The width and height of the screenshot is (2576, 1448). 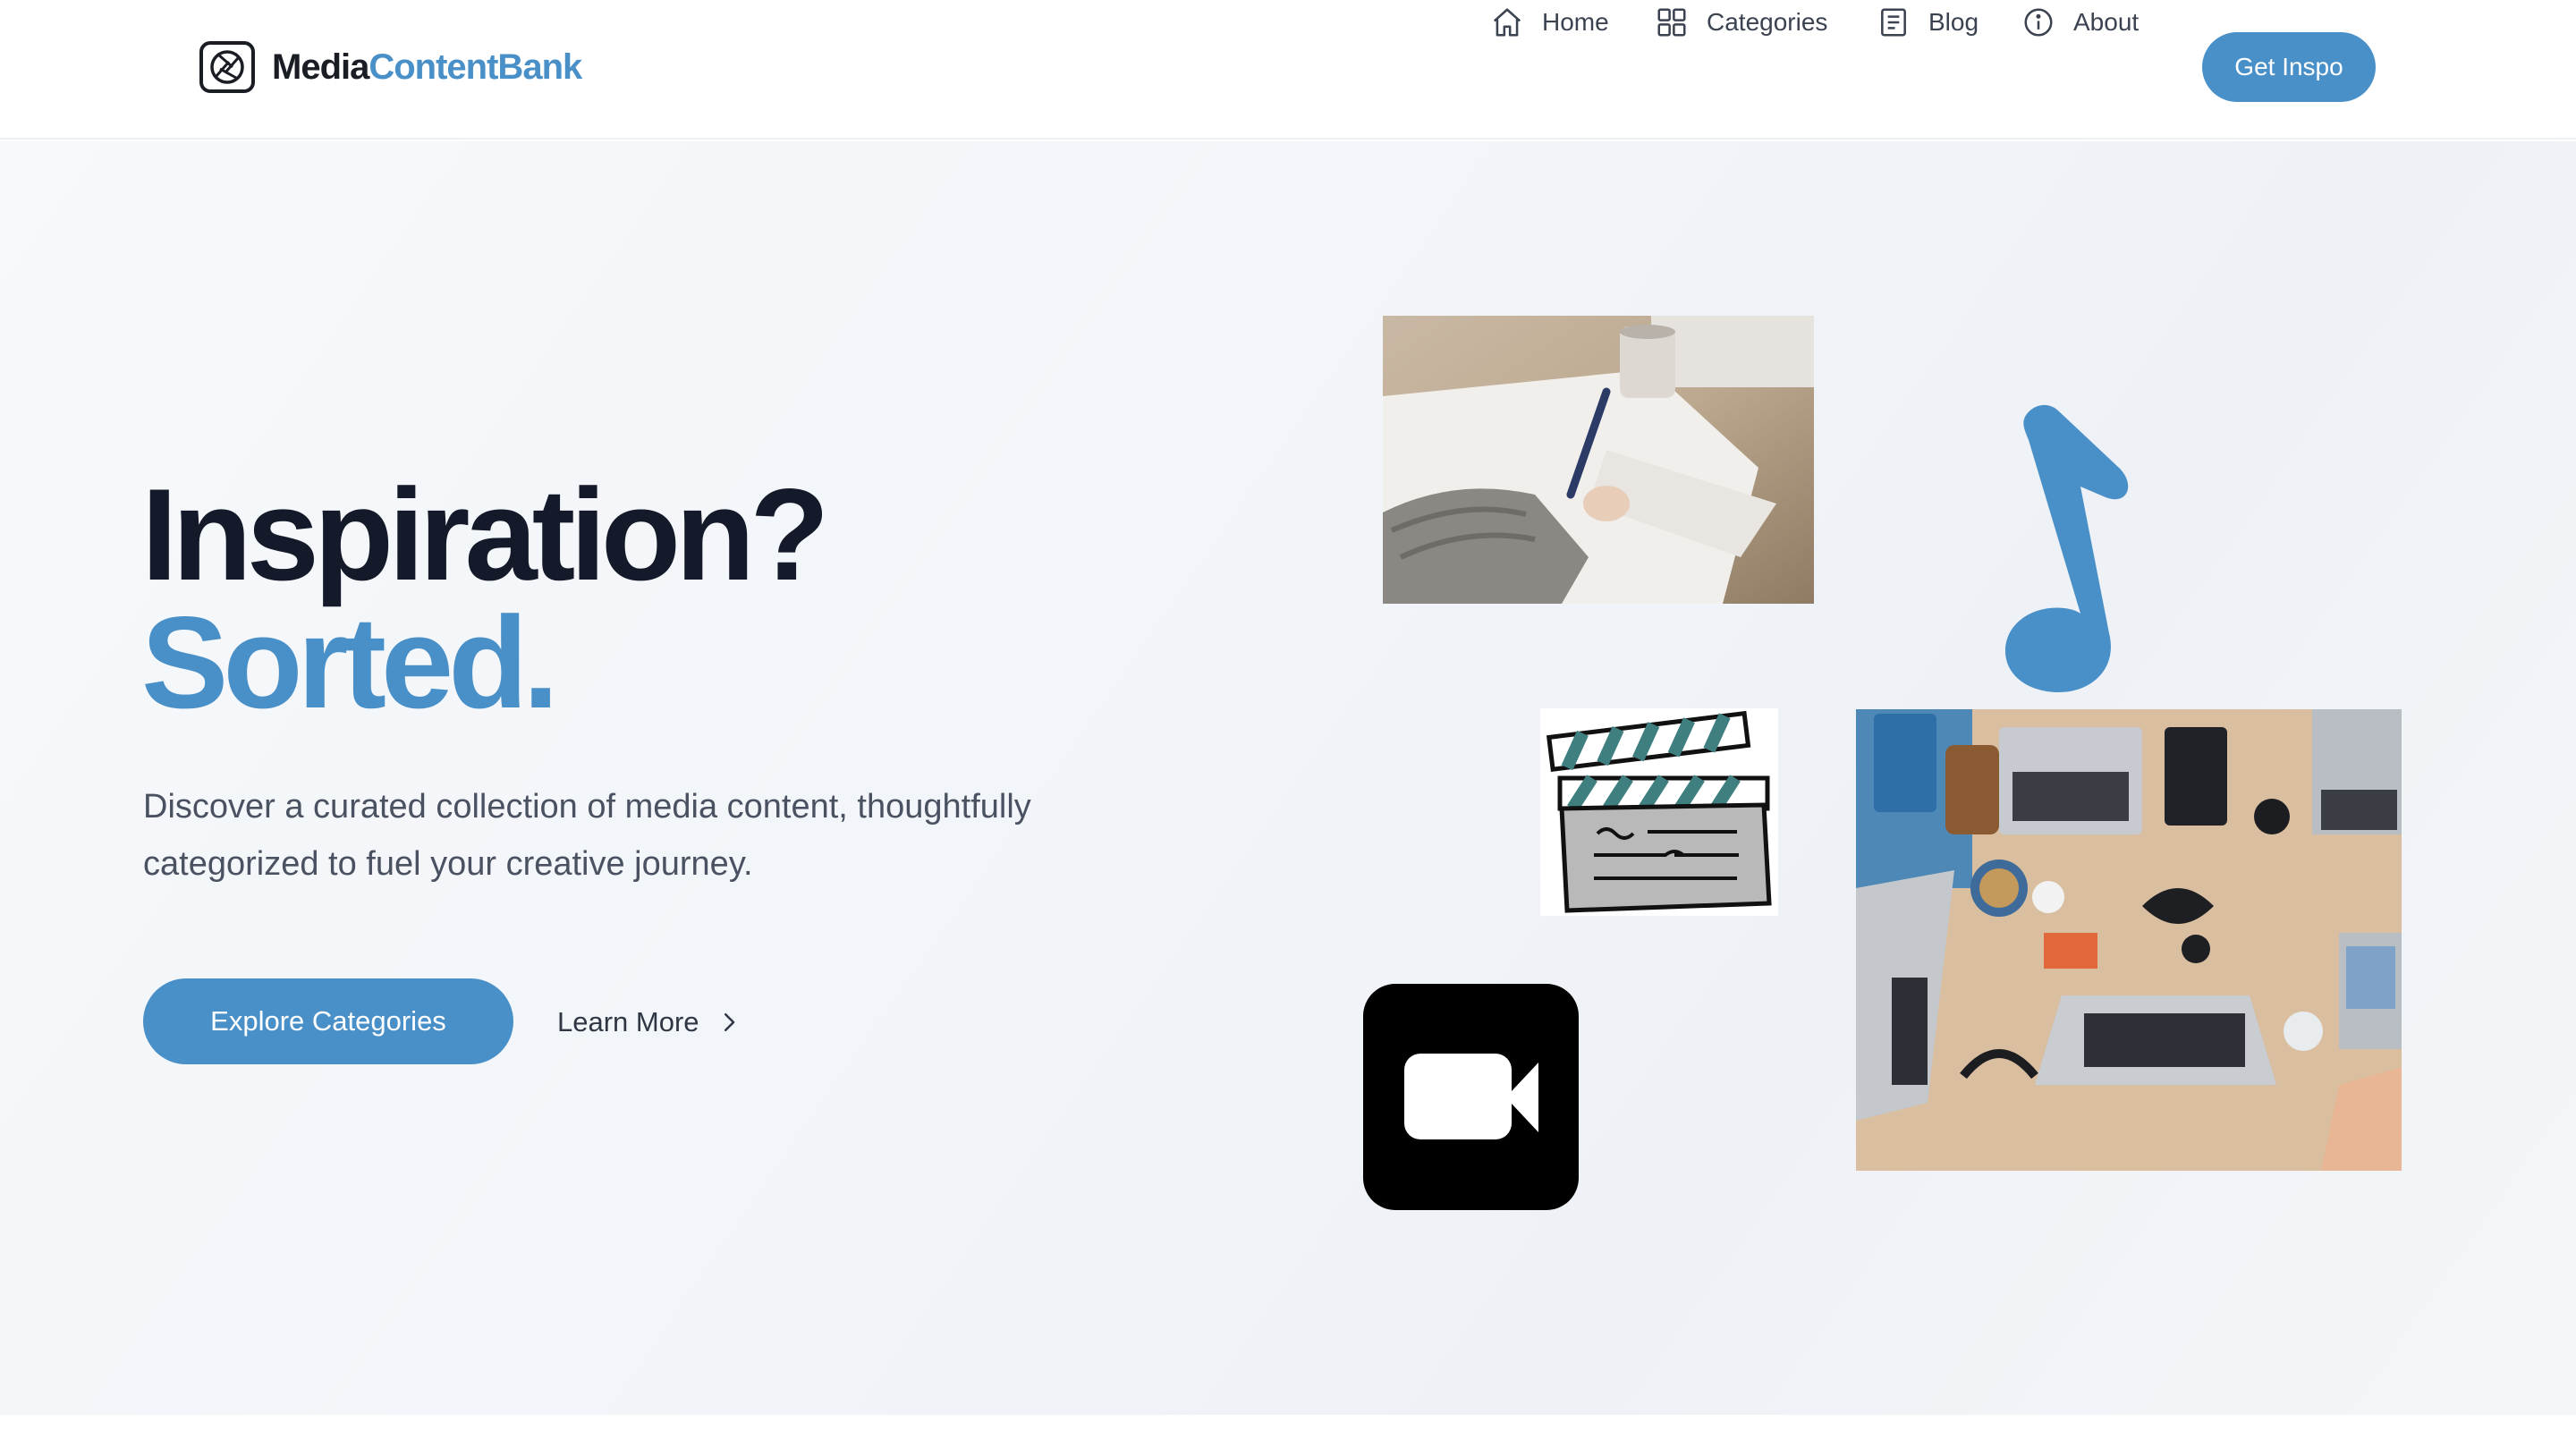 I want to click on brand-name-part1: Media, so click(x=320, y=67).